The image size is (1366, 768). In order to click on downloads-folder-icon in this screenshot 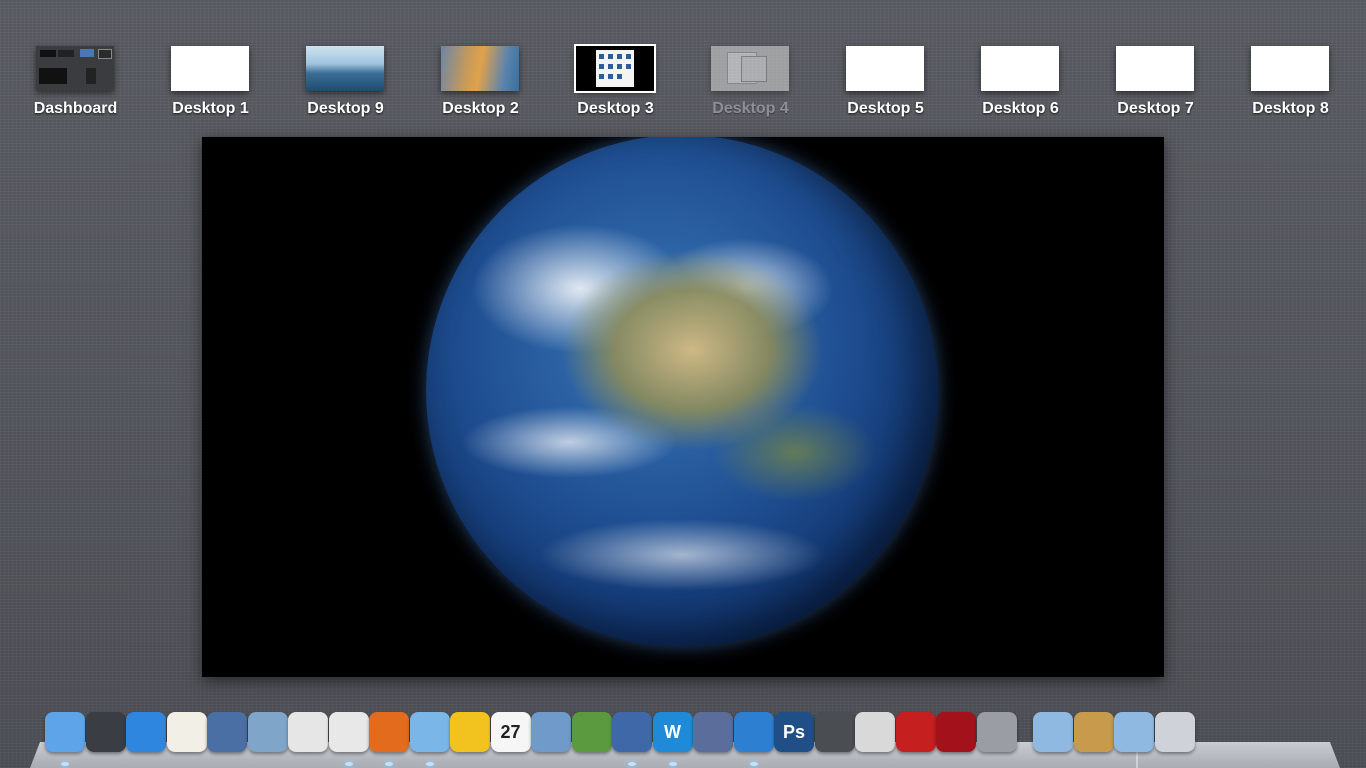, I will do `click(1053, 732)`.